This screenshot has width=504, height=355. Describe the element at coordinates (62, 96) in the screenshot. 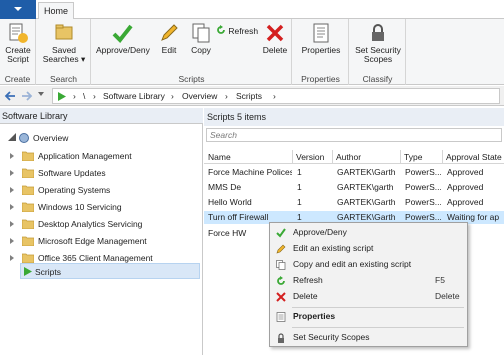

I see `play-icon` at that location.